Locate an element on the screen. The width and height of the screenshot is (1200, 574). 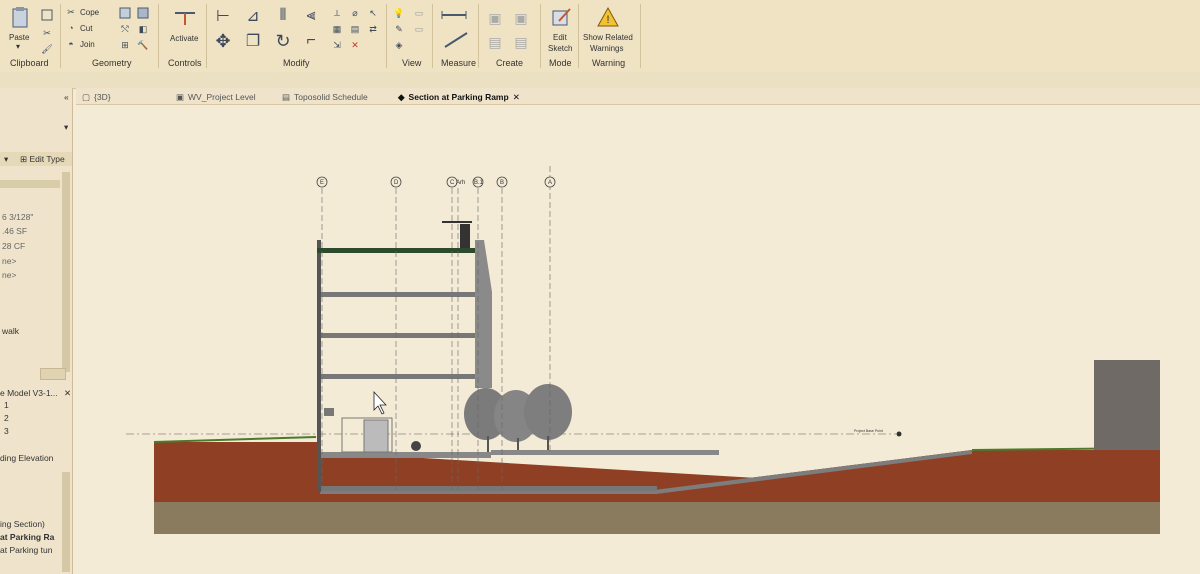
mirror-pick-axis-icon: ⫴ is located at coordinates (283, 16).